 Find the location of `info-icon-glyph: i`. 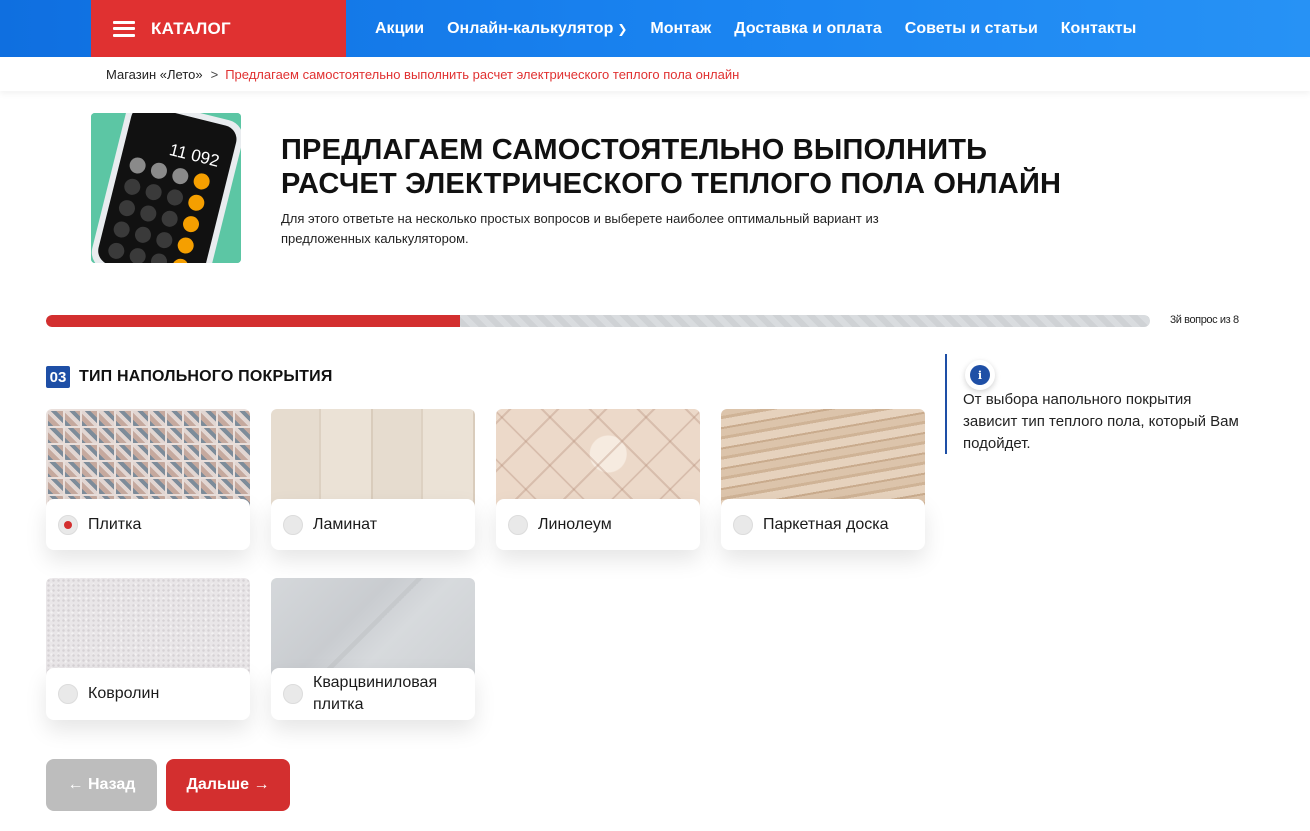

info-icon-glyph: i is located at coordinates (980, 375).